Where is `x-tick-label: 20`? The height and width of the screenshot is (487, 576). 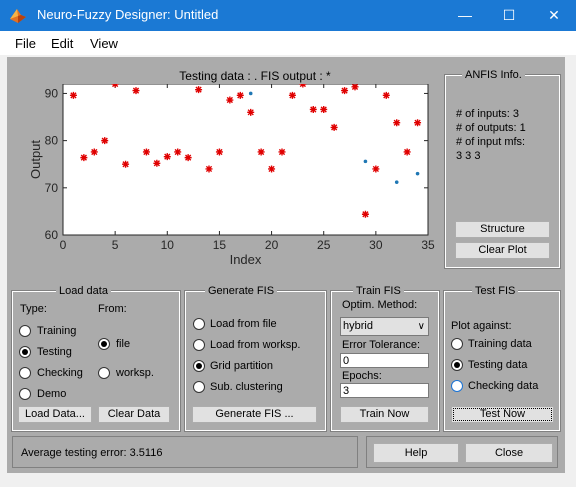 x-tick-label: 20 is located at coordinates (272, 245).